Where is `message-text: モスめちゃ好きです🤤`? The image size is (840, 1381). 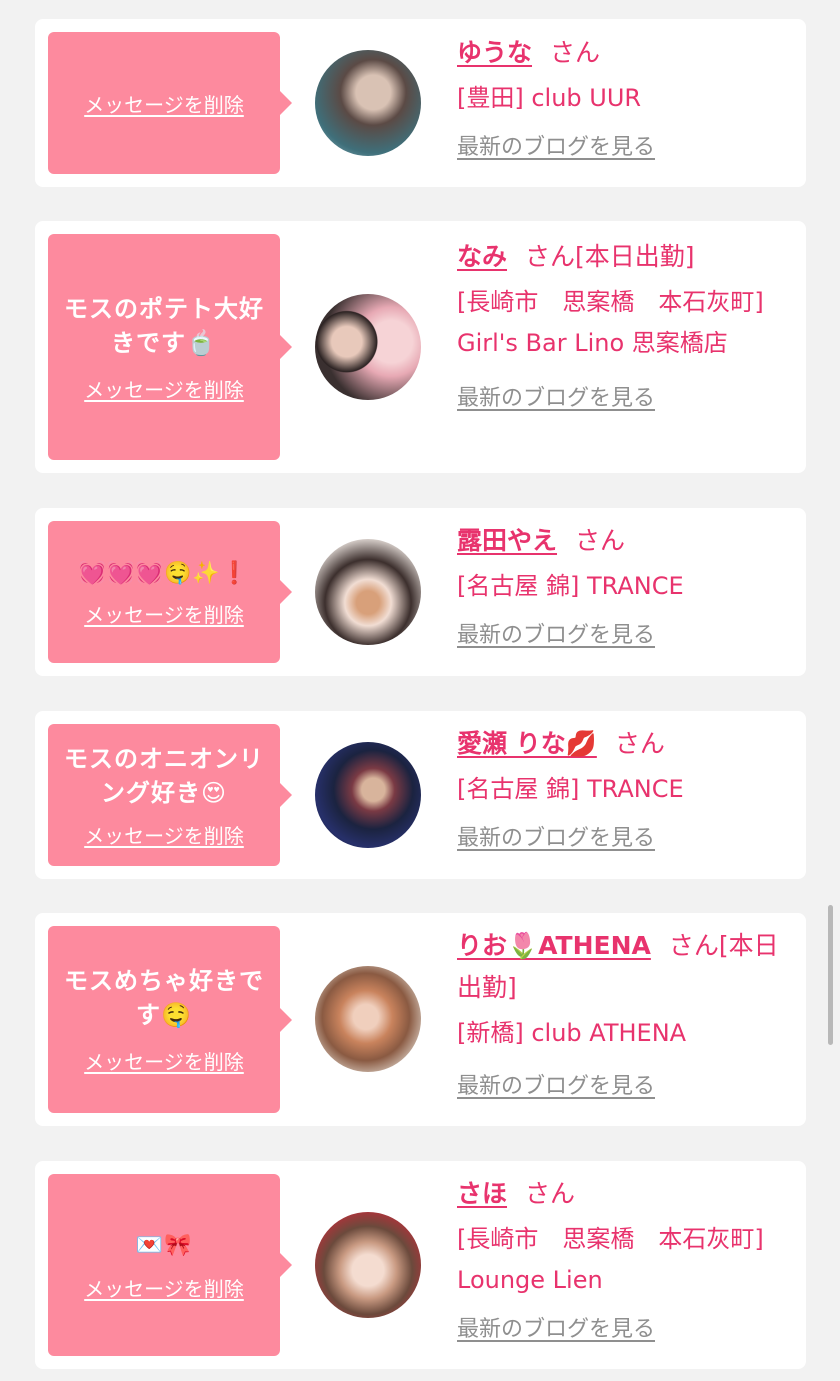 message-text: モスめちゃ好きです🤤 is located at coordinates (164, 998).